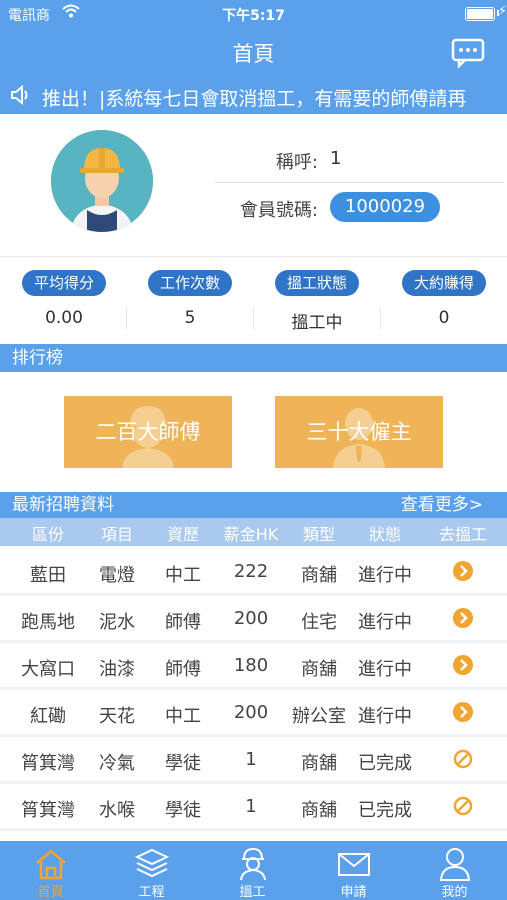  Describe the element at coordinates (253, 358) in the screenshot. I see `ranking-header: 排行榜` at that location.